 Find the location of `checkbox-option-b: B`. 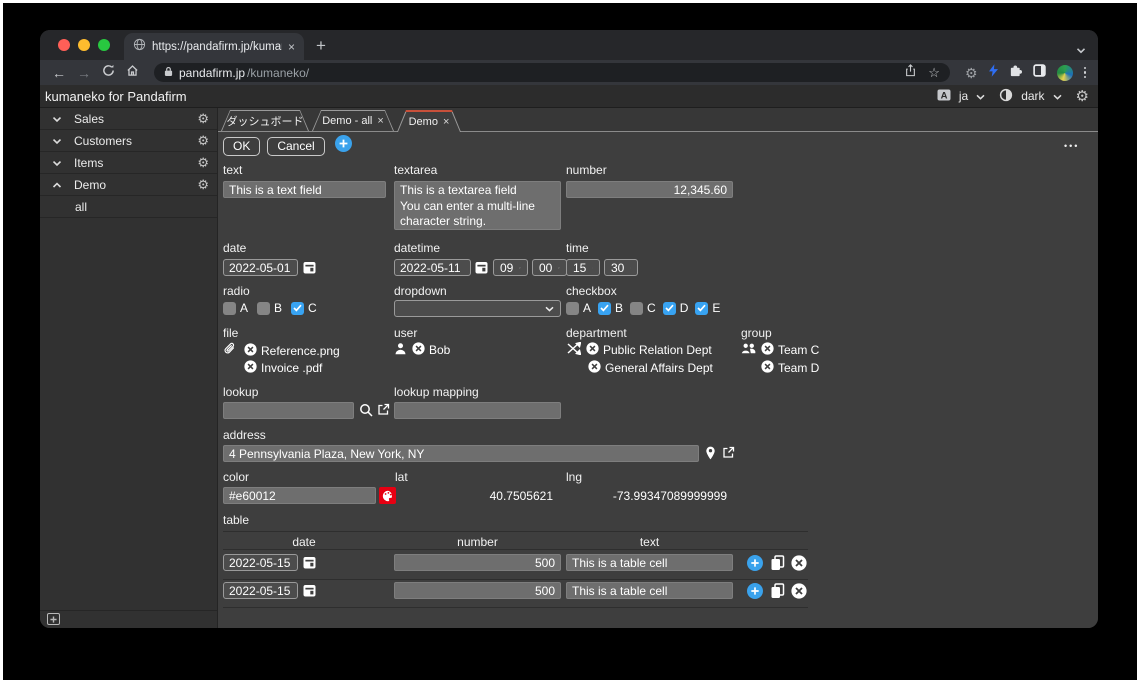

checkbox-option-b: B is located at coordinates (610, 308).